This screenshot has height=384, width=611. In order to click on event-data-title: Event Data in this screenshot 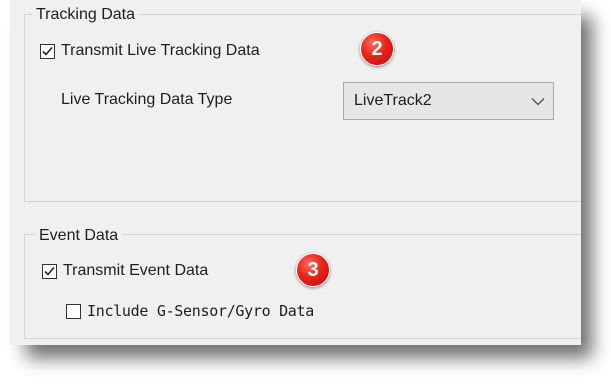, I will do `click(79, 235)`.